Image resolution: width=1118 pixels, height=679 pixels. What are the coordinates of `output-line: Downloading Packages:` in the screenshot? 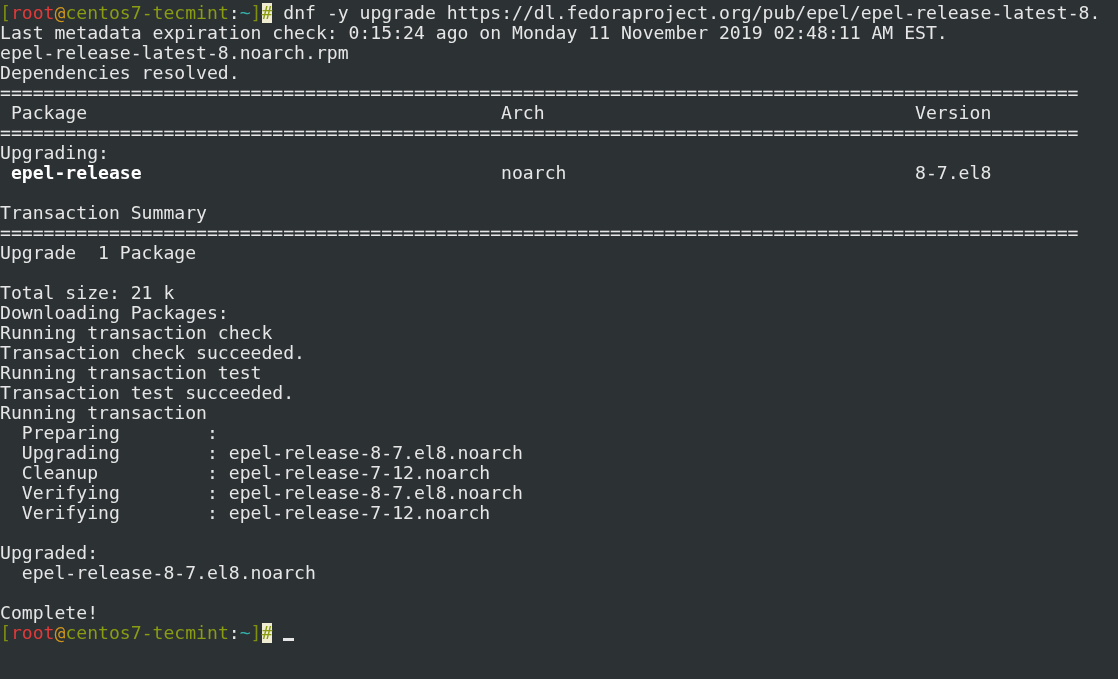 It's located at (114, 313).